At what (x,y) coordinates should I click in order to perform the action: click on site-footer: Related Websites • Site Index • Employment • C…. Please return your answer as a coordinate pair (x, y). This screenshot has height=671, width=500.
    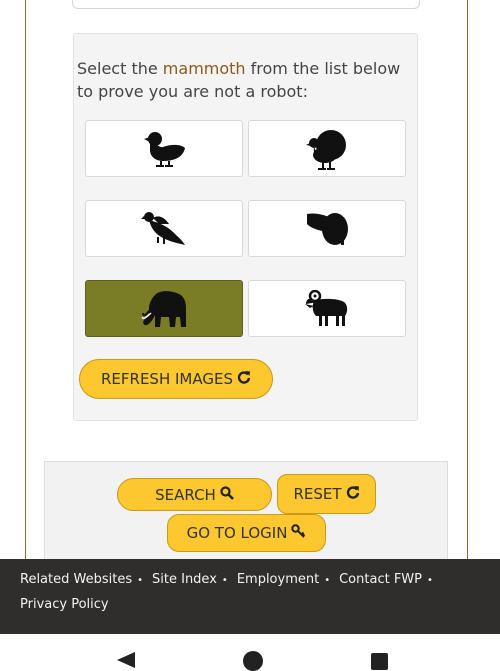
    Looking at the image, I should click on (250, 596).